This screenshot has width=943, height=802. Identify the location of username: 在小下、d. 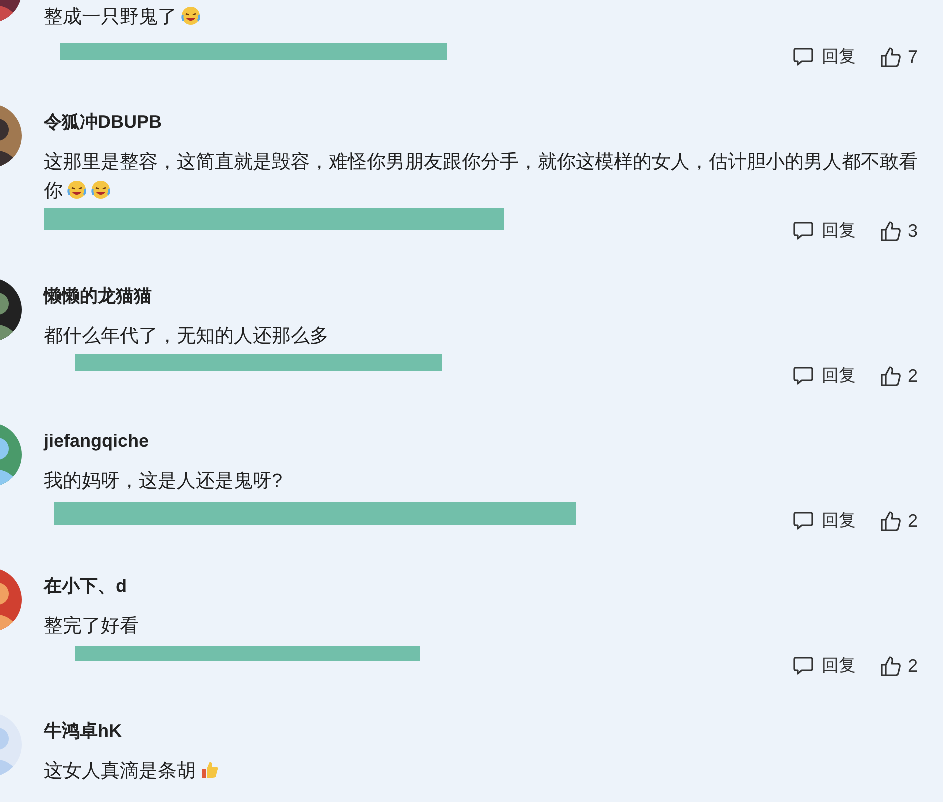
(85, 586).